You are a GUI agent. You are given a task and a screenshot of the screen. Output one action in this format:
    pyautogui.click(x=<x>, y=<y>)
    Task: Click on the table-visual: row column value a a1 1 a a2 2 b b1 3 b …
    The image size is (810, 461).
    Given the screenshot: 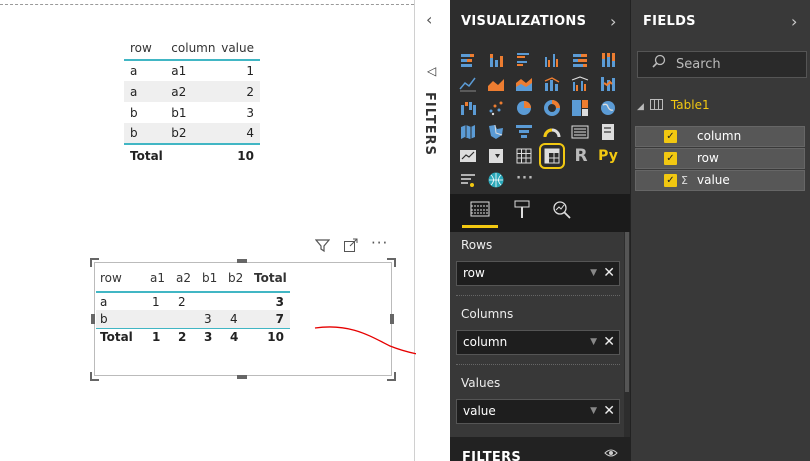 What is the action you would take?
    pyautogui.click(x=192, y=101)
    